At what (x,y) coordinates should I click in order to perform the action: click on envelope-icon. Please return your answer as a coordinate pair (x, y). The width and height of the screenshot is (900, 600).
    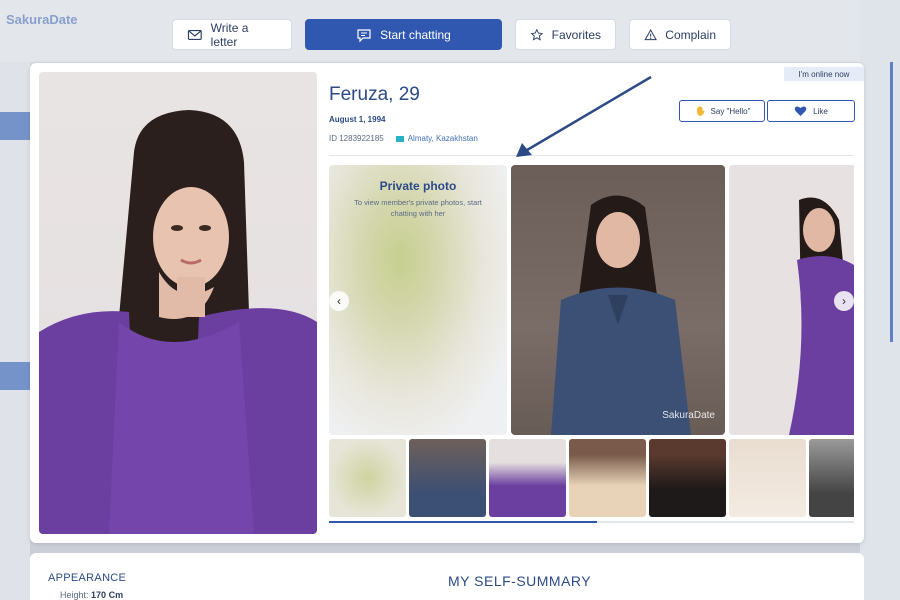
    Looking at the image, I should click on (194, 34).